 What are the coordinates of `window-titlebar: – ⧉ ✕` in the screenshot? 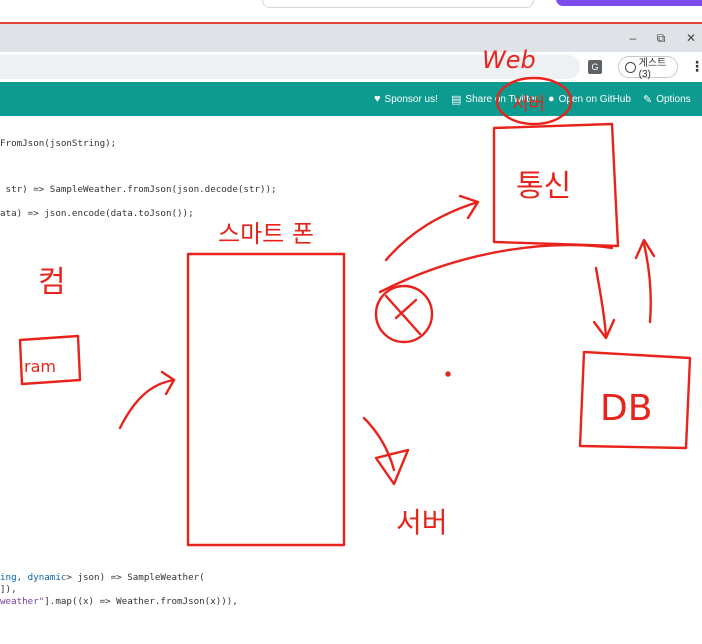 It's located at (351, 38).